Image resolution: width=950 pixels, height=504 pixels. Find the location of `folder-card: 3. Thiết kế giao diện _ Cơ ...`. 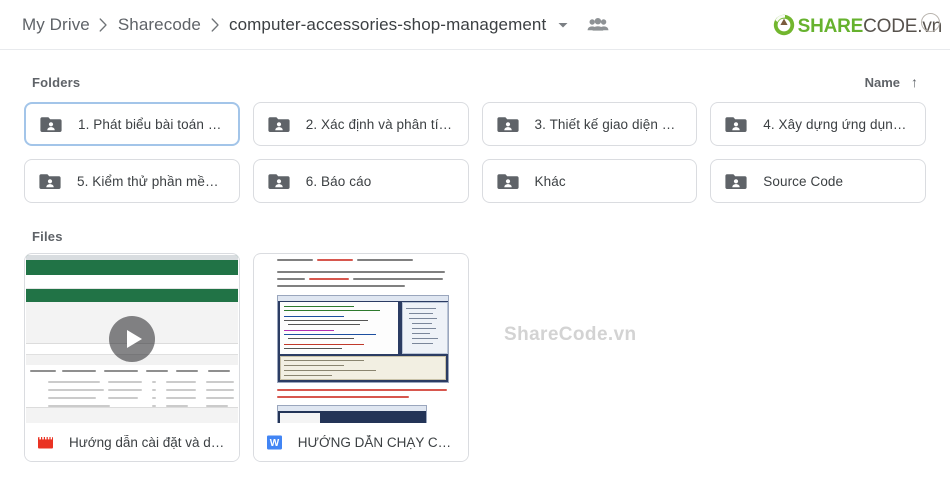

folder-card: 3. Thiết kế giao diện _ Cơ ... is located at coordinates (589, 124).